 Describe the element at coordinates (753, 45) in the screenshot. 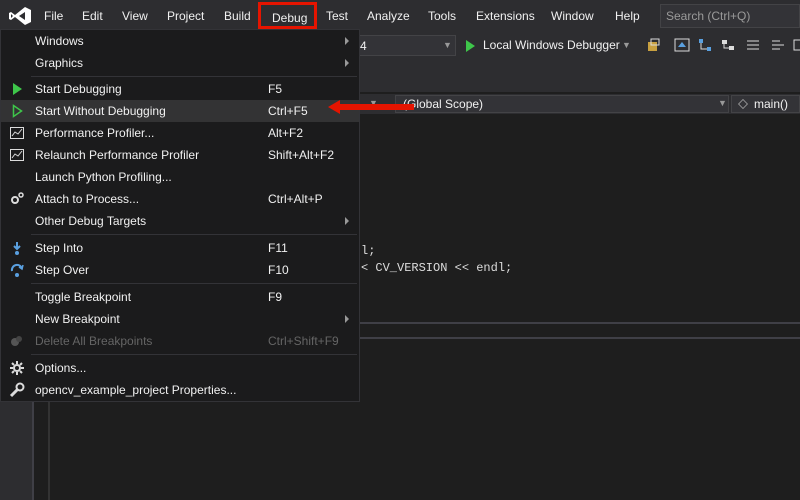

I see `comment-icon` at that location.